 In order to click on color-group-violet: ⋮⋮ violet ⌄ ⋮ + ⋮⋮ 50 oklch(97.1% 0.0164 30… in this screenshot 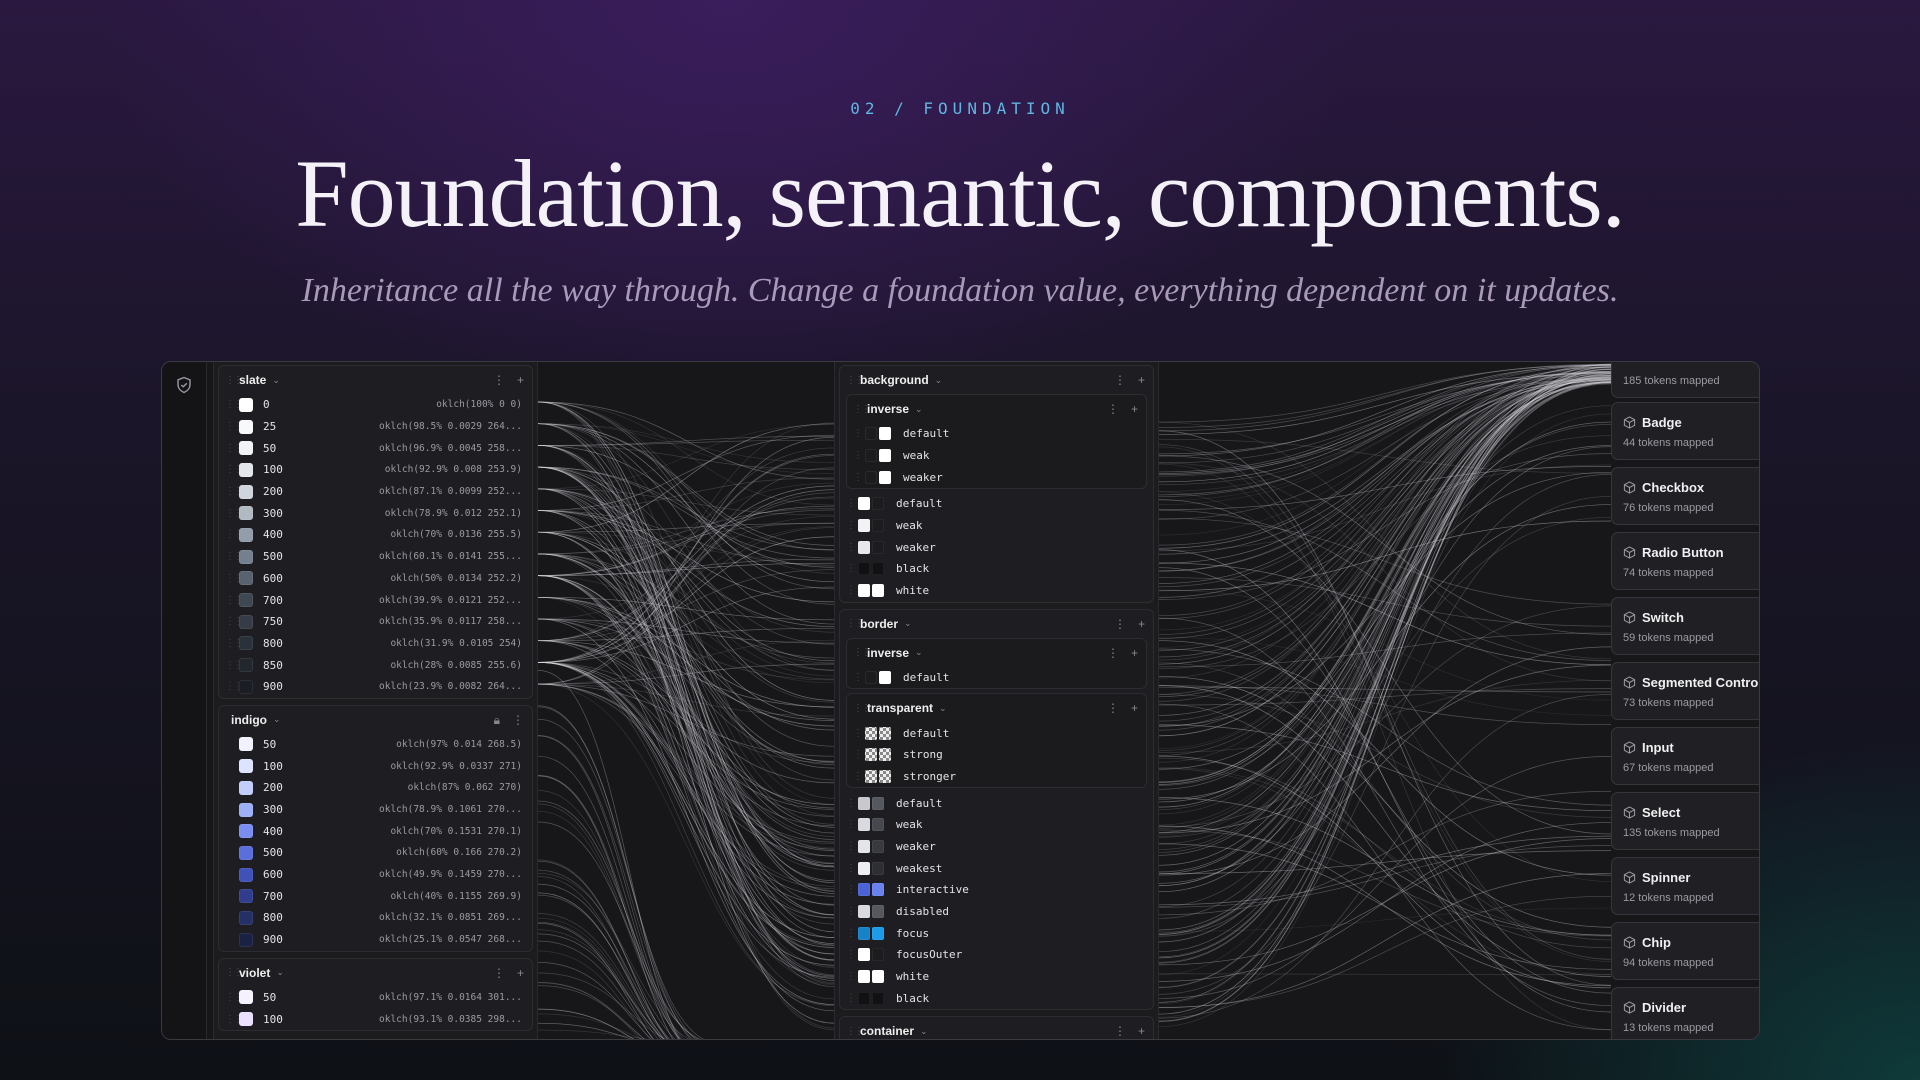, I will do `click(375, 994)`.